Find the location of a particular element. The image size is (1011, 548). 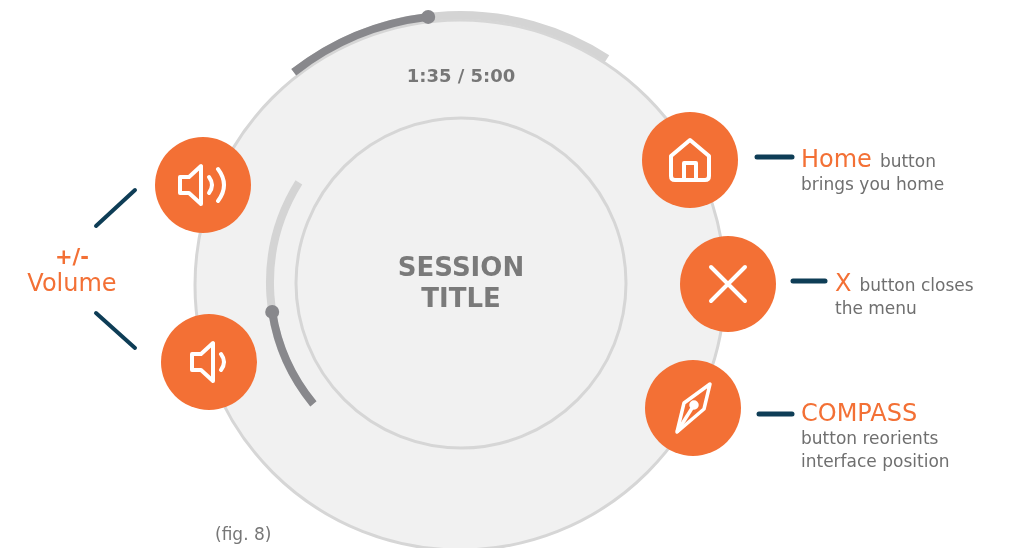

callout-text: button closes is located at coordinates (916, 285).